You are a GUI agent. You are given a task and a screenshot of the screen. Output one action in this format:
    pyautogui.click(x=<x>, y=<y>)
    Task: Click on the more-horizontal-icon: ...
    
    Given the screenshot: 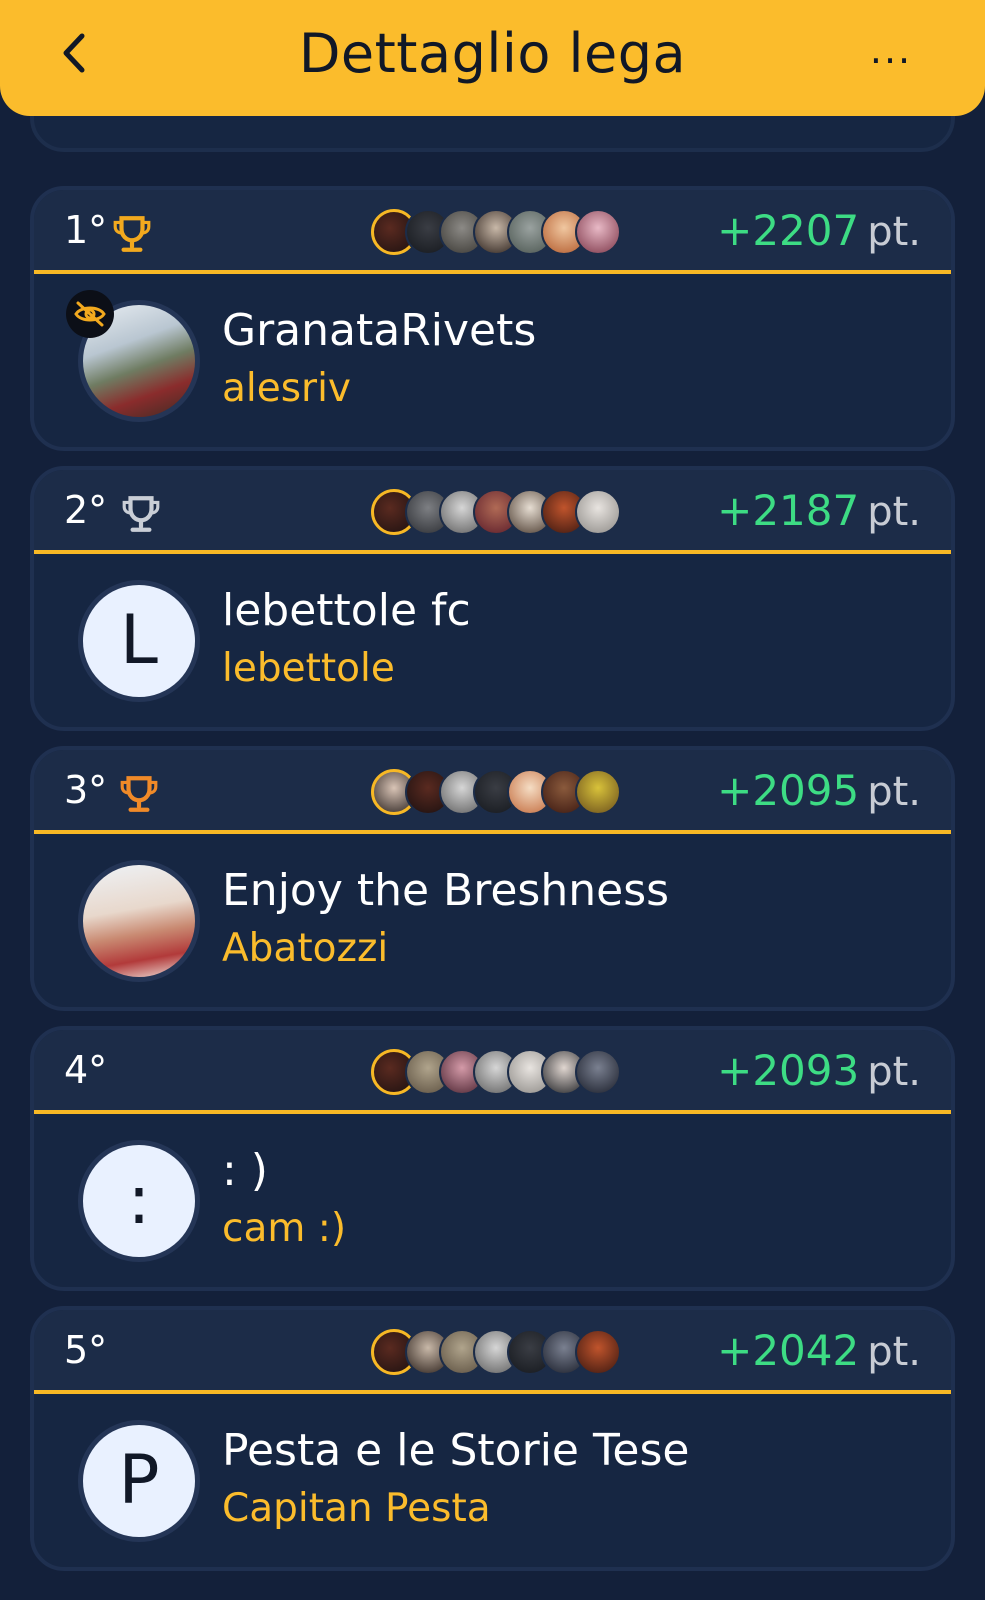 What is the action you would take?
    pyautogui.click(x=891, y=50)
    